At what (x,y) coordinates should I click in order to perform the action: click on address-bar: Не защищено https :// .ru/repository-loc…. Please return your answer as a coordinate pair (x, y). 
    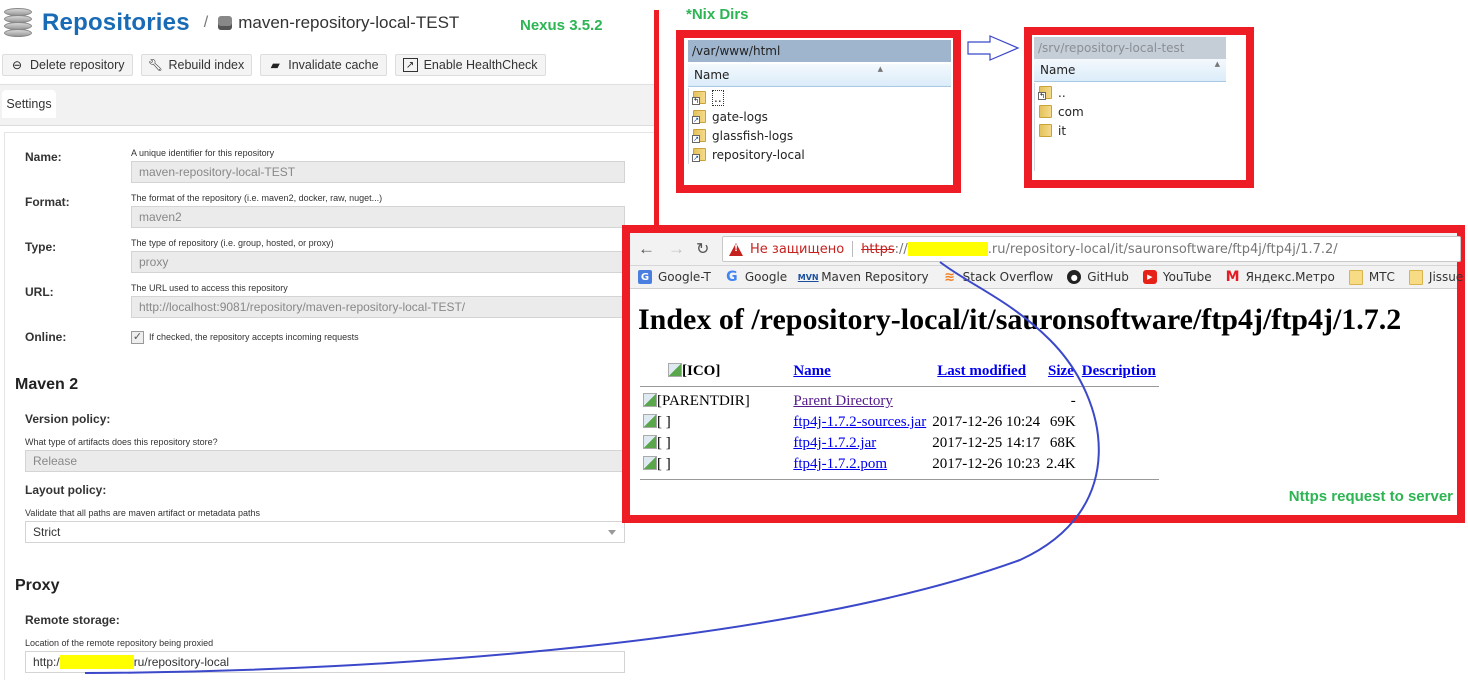
    Looking at the image, I should click on (1091, 249).